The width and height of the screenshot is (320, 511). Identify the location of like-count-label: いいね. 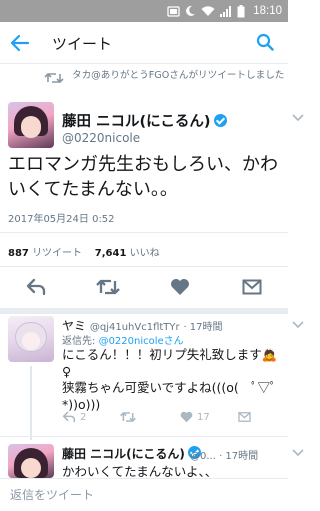
(144, 253).